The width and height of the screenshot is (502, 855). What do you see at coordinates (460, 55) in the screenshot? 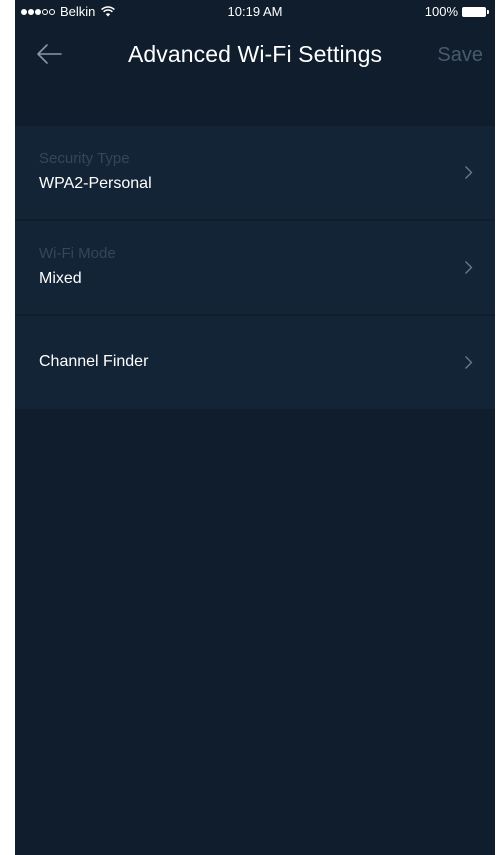
I see `save-button: Save` at bounding box center [460, 55].